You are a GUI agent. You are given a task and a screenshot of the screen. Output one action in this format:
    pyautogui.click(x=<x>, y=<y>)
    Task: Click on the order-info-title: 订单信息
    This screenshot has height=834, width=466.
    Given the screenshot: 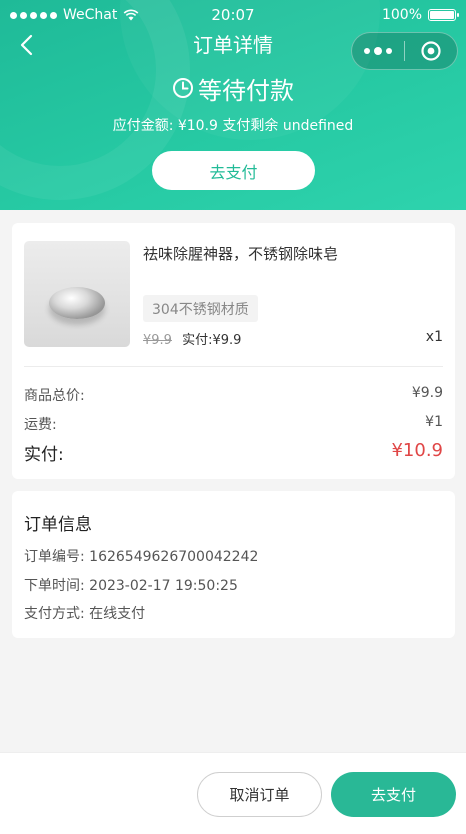 What is the action you would take?
    pyautogui.click(x=58, y=525)
    